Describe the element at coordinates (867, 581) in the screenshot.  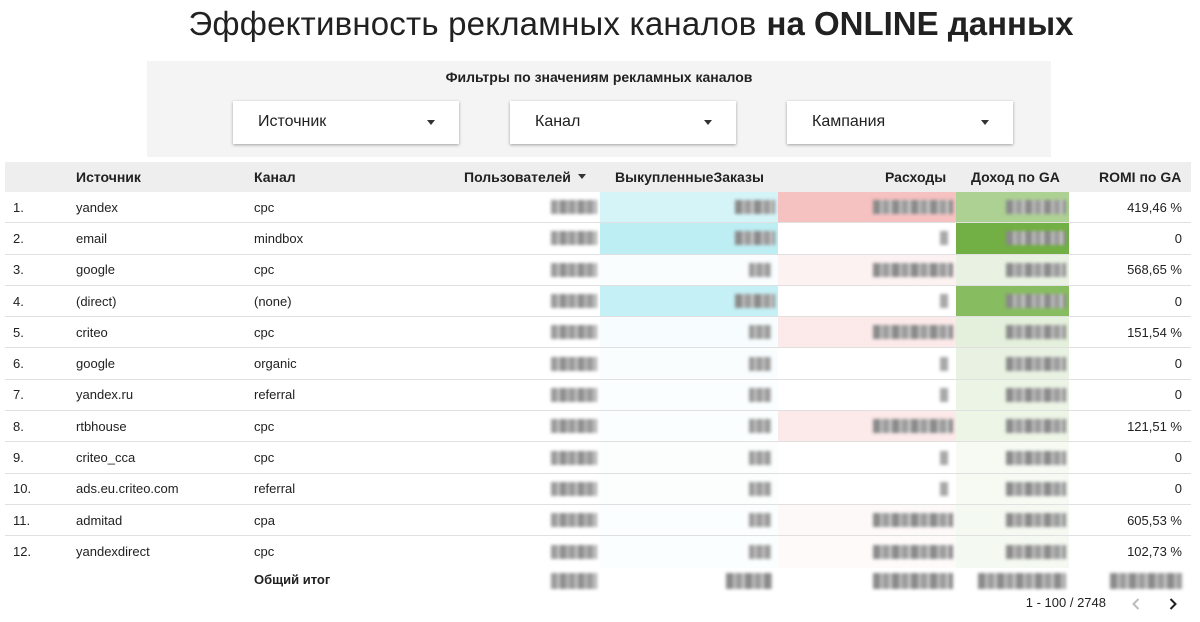
I see `total-cost` at that location.